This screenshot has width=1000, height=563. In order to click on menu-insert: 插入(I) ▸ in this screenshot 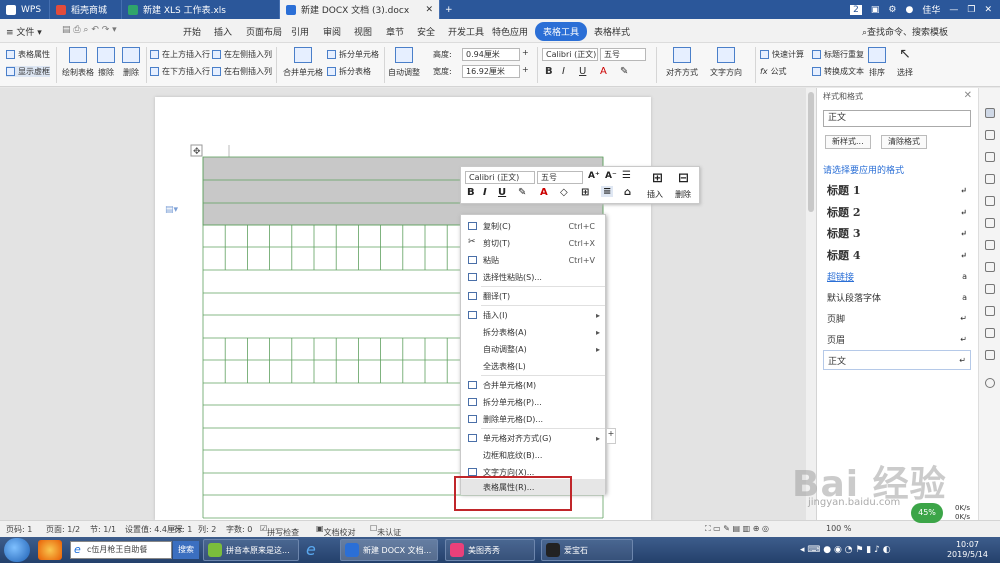, I will do `click(533, 315)`.